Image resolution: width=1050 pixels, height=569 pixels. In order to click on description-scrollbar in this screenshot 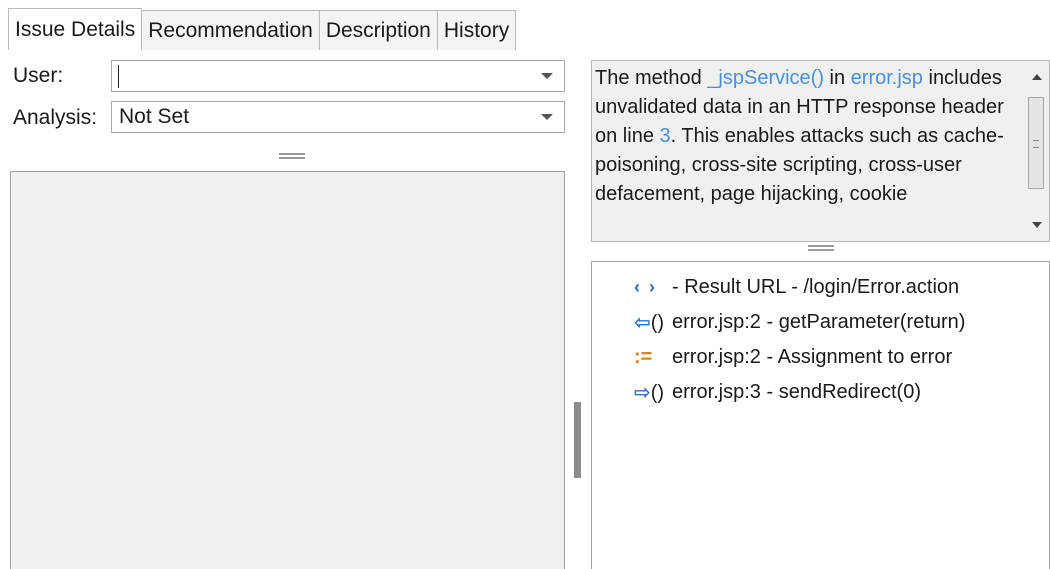, I will do `click(1037, 151)`.